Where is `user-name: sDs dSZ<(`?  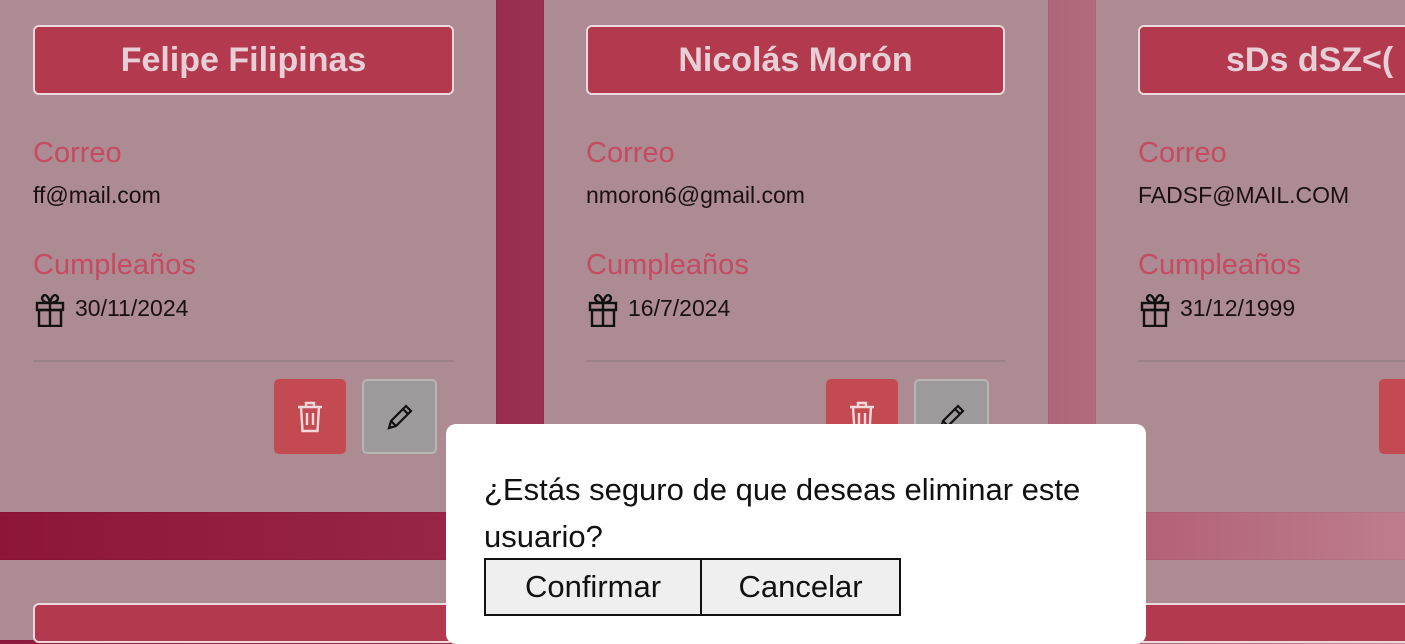
user-name: sDs dSZ<( is located at coordinates (1271, 60).